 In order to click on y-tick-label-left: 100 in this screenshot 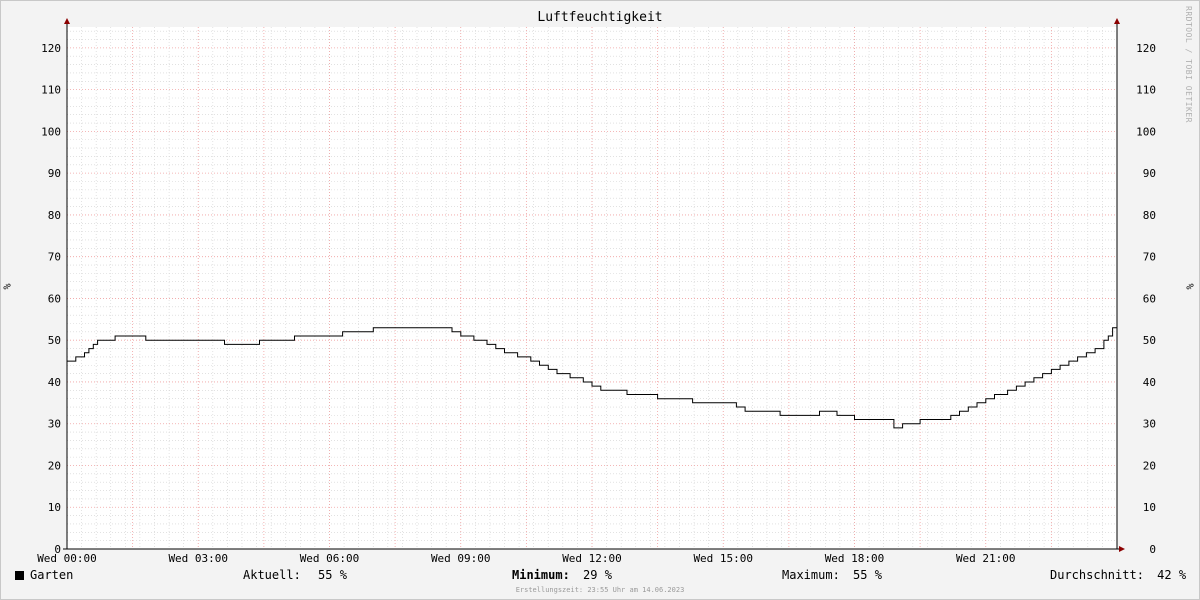, I will do `click(51, 131)`.